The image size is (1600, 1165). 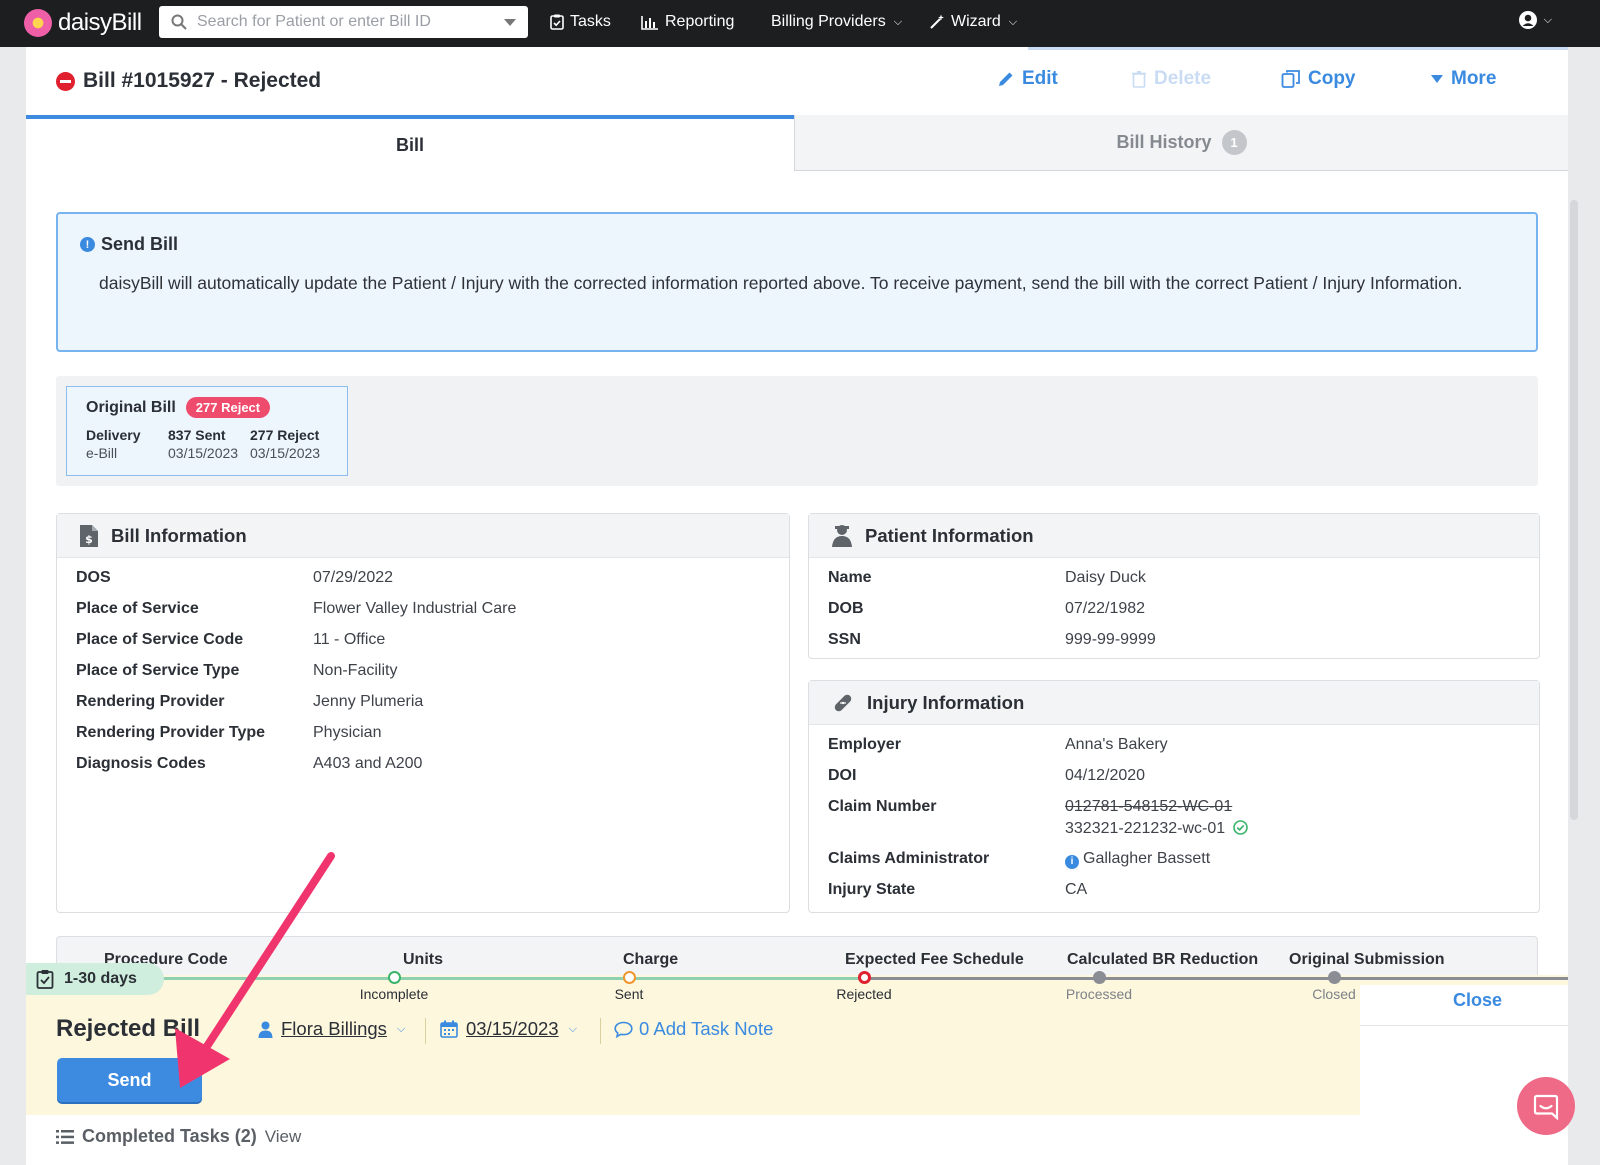 What do you see at coordinates (909, 858) in the screenshot?
I see `claims-admin-label: Claims Administrator` at bounding box center [909, 858].